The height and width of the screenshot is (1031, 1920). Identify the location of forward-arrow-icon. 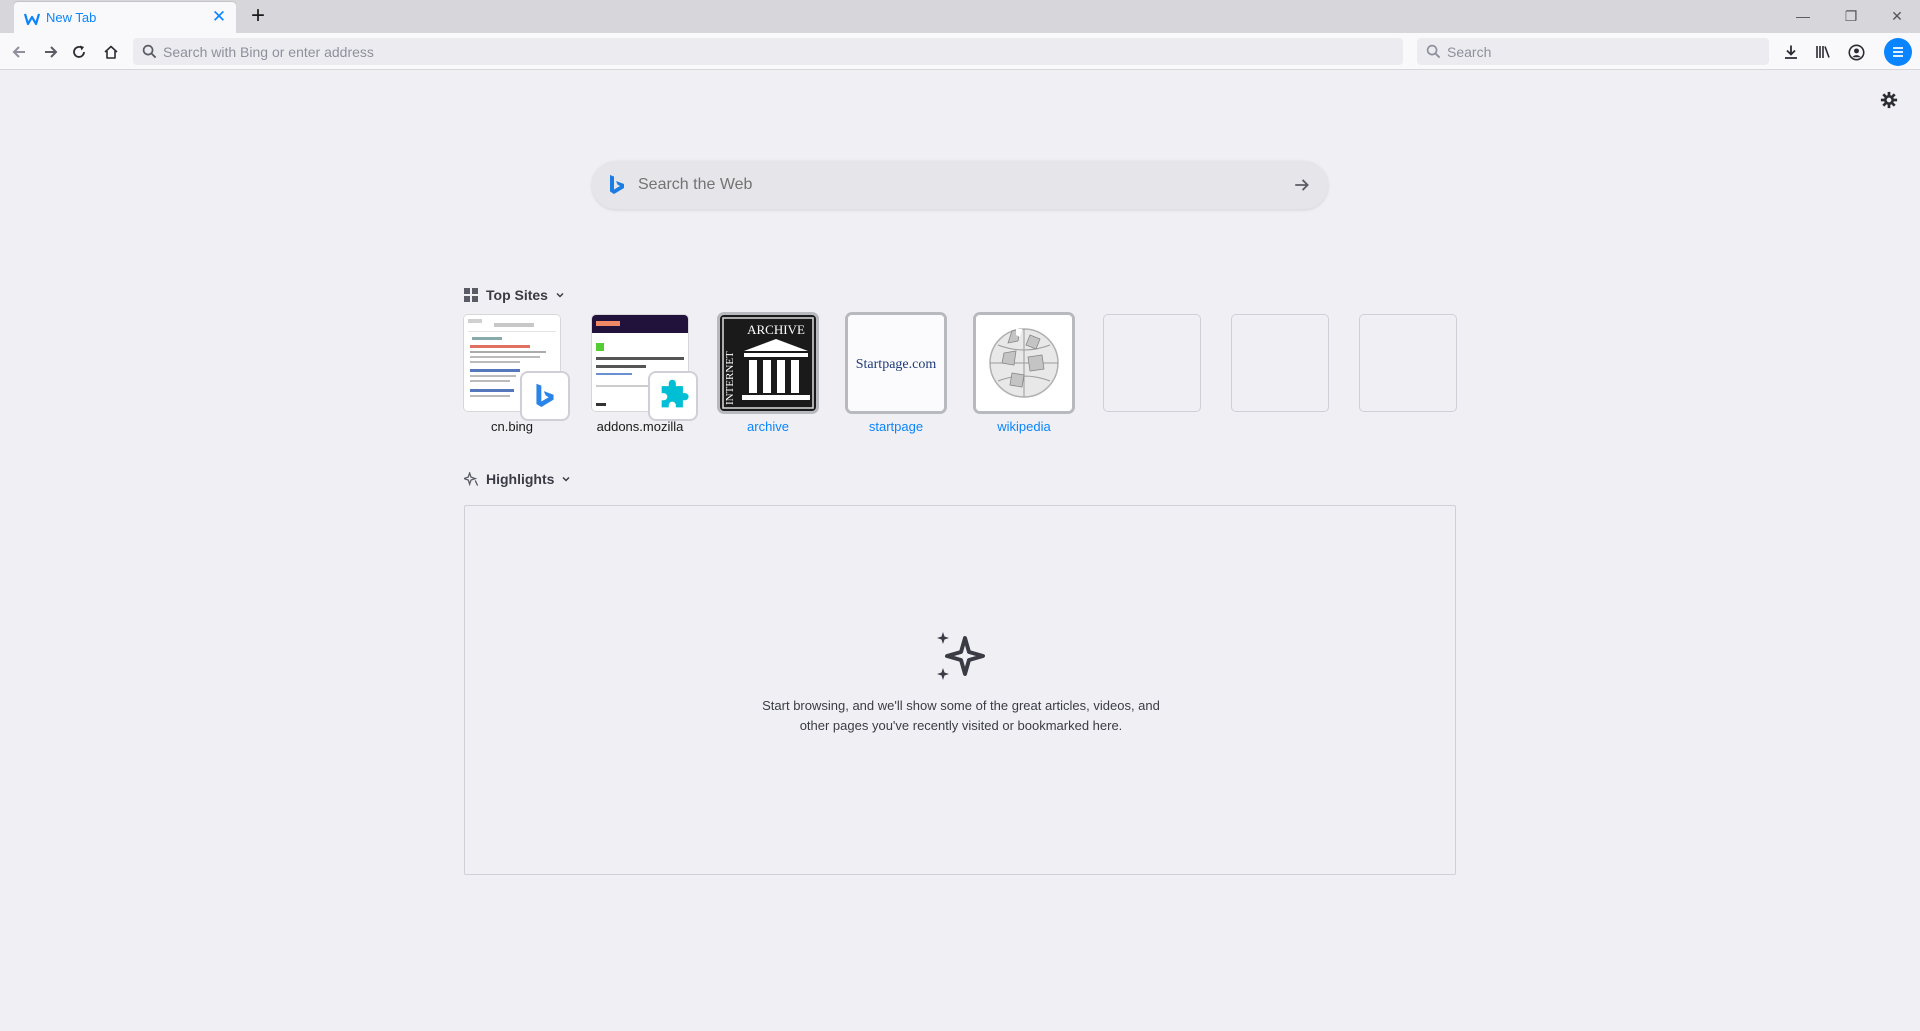
(51, 52).